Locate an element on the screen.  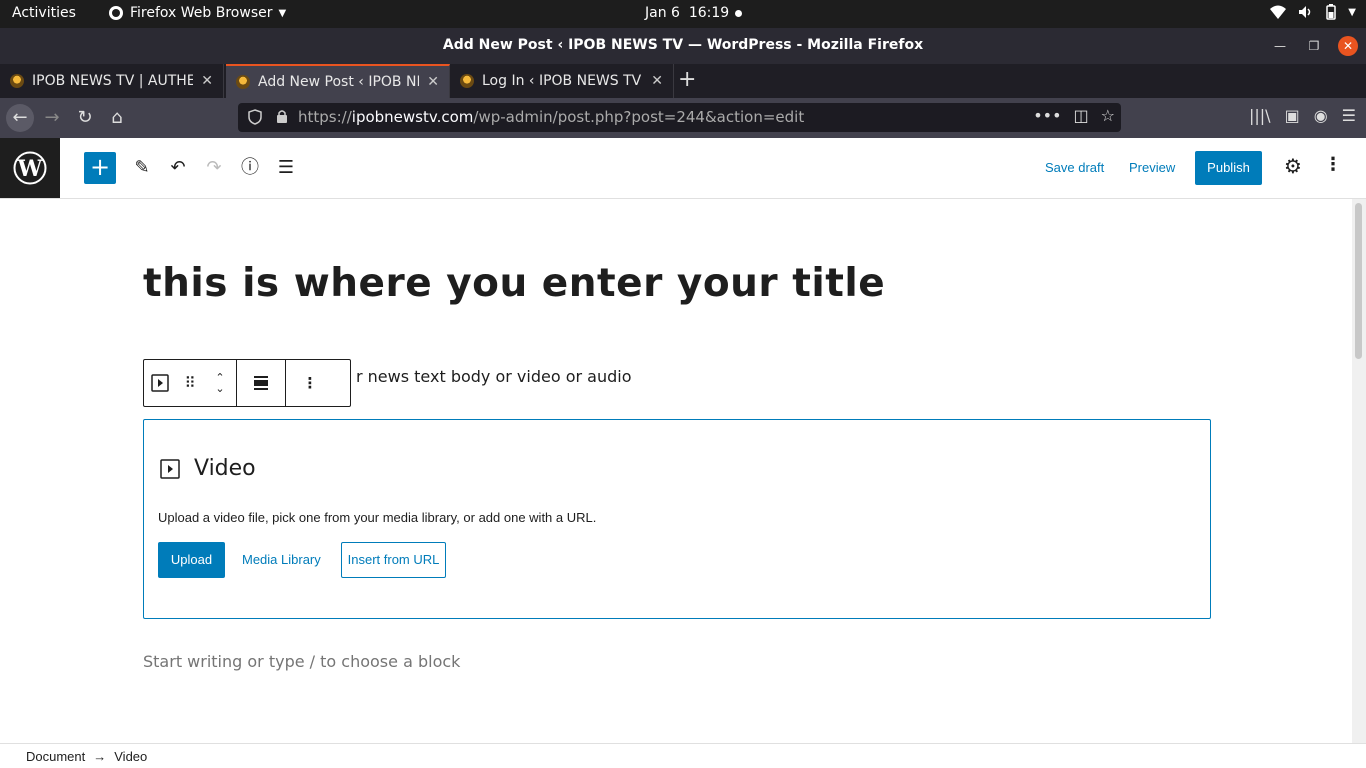
undo-icon: ↶ is located at coordinates (178, 168).